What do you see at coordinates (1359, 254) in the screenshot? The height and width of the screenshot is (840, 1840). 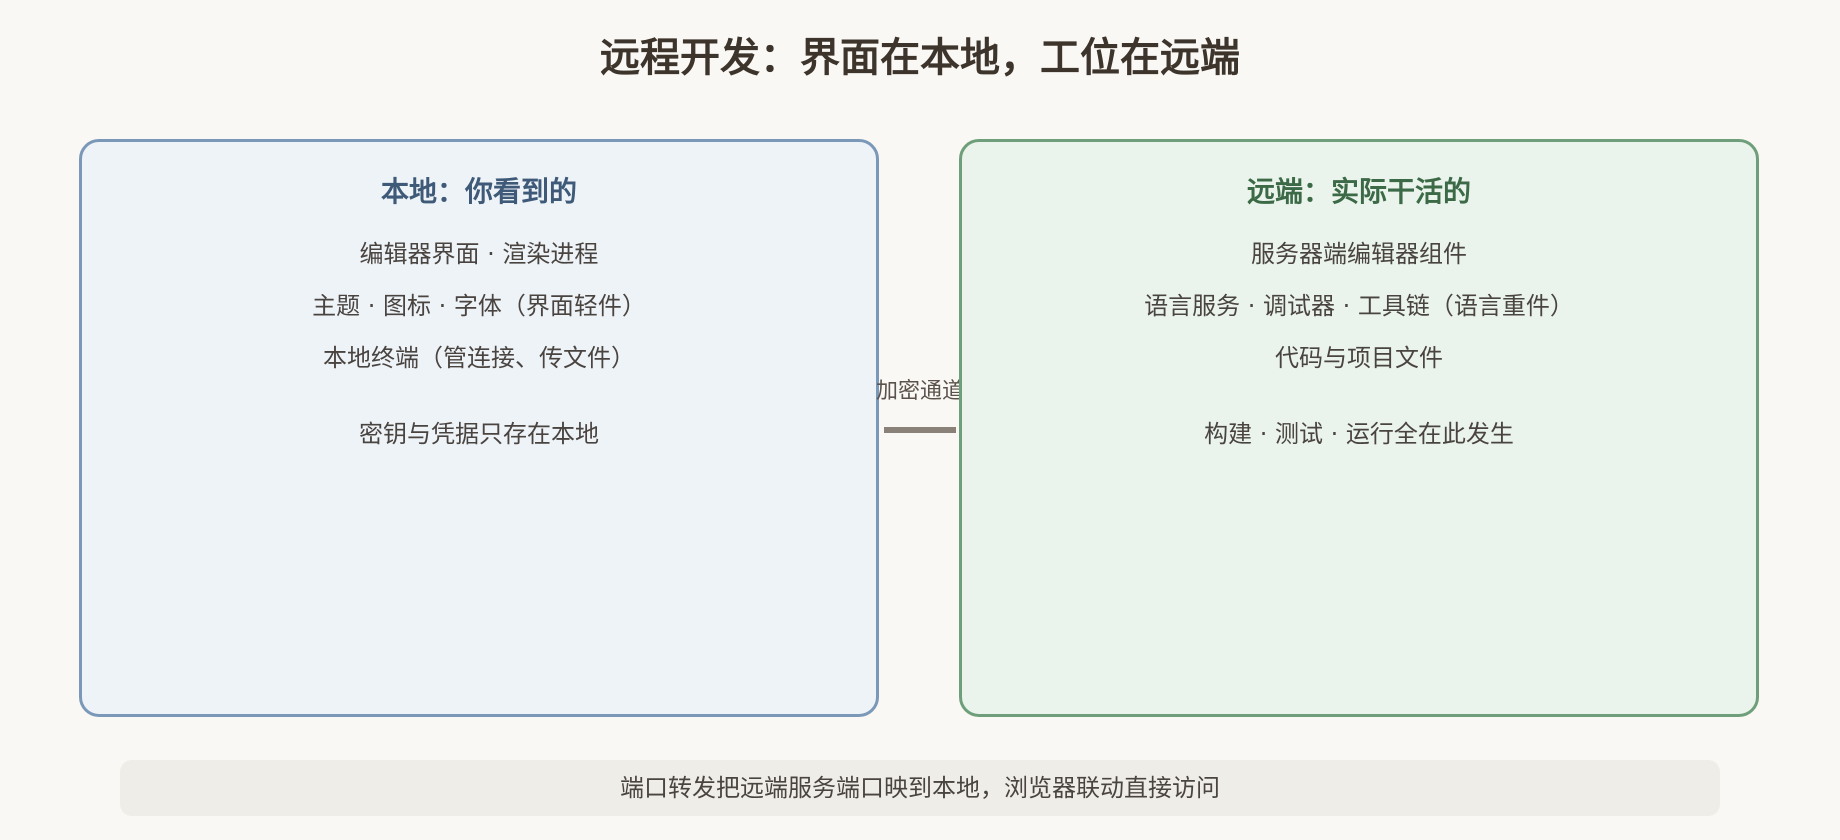 I see `remote-line-server: 服务器端编辑器组件` at bounding box center [1359, 254].